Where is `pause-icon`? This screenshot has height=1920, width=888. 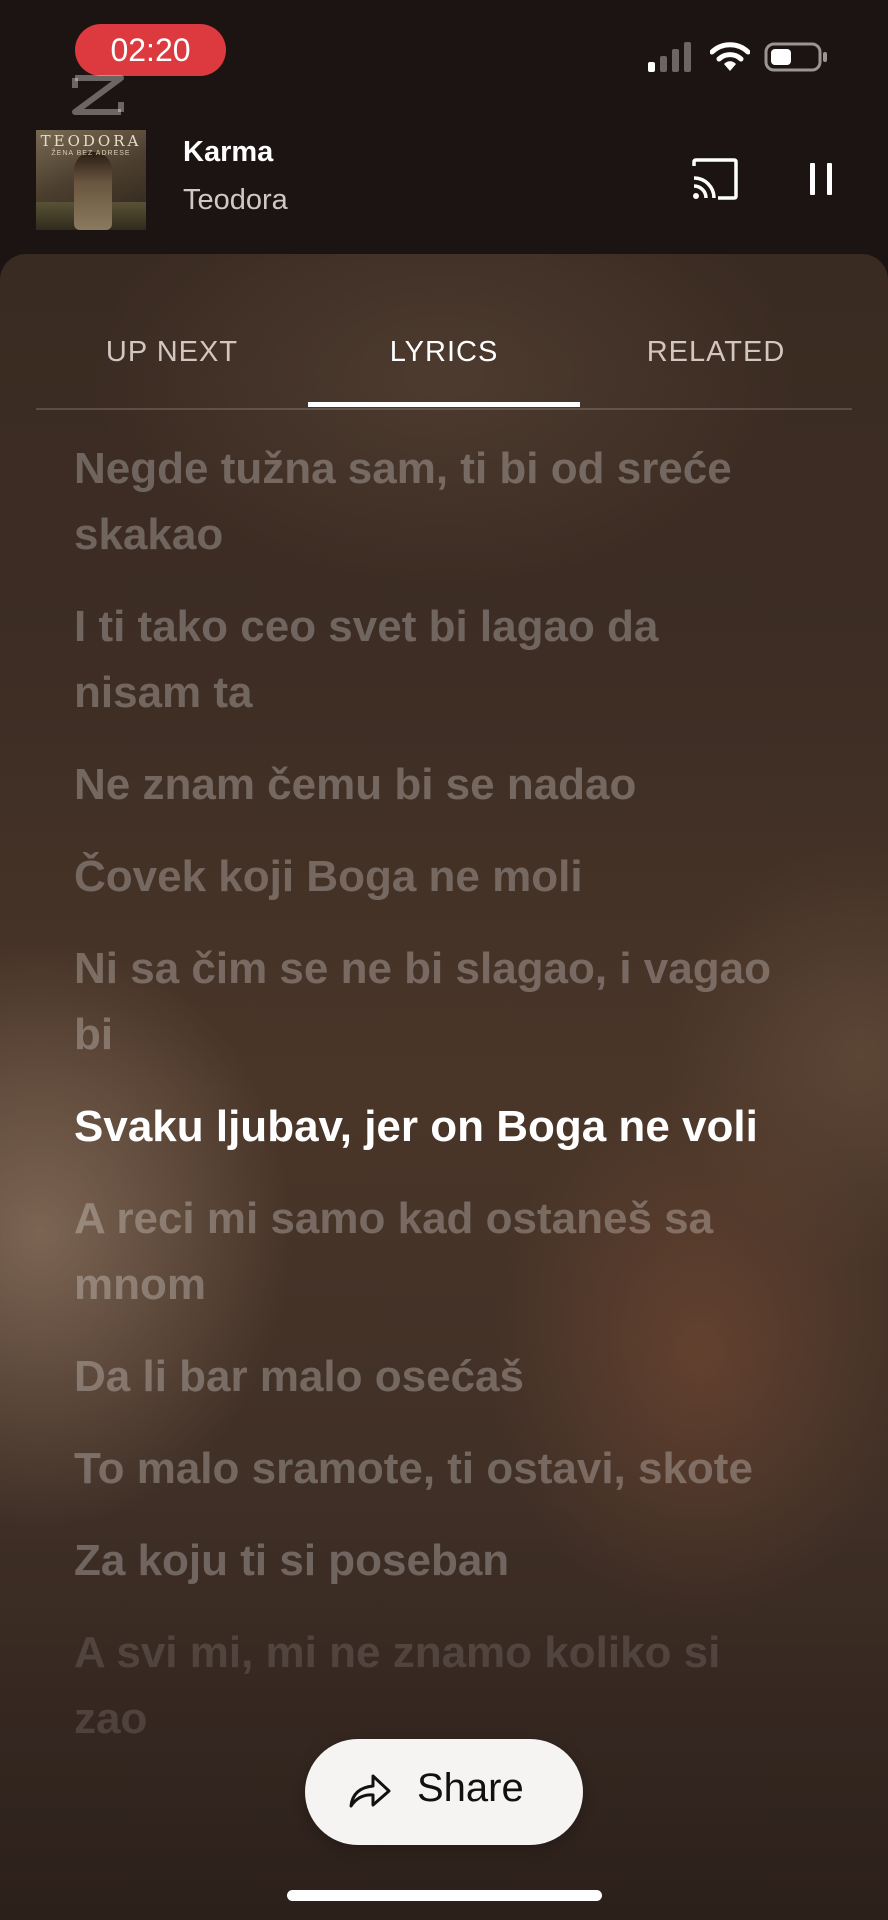 pause-icon is located at coordinates (821, 179).